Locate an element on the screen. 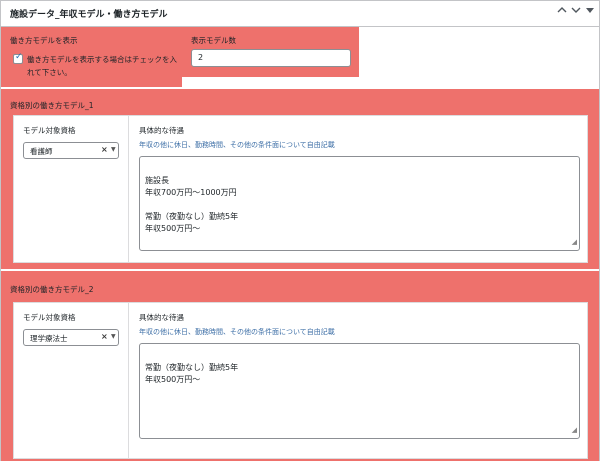  qualification-column: モデル対象資格 看護師 × ▼ is located at coordinates (71, 189).